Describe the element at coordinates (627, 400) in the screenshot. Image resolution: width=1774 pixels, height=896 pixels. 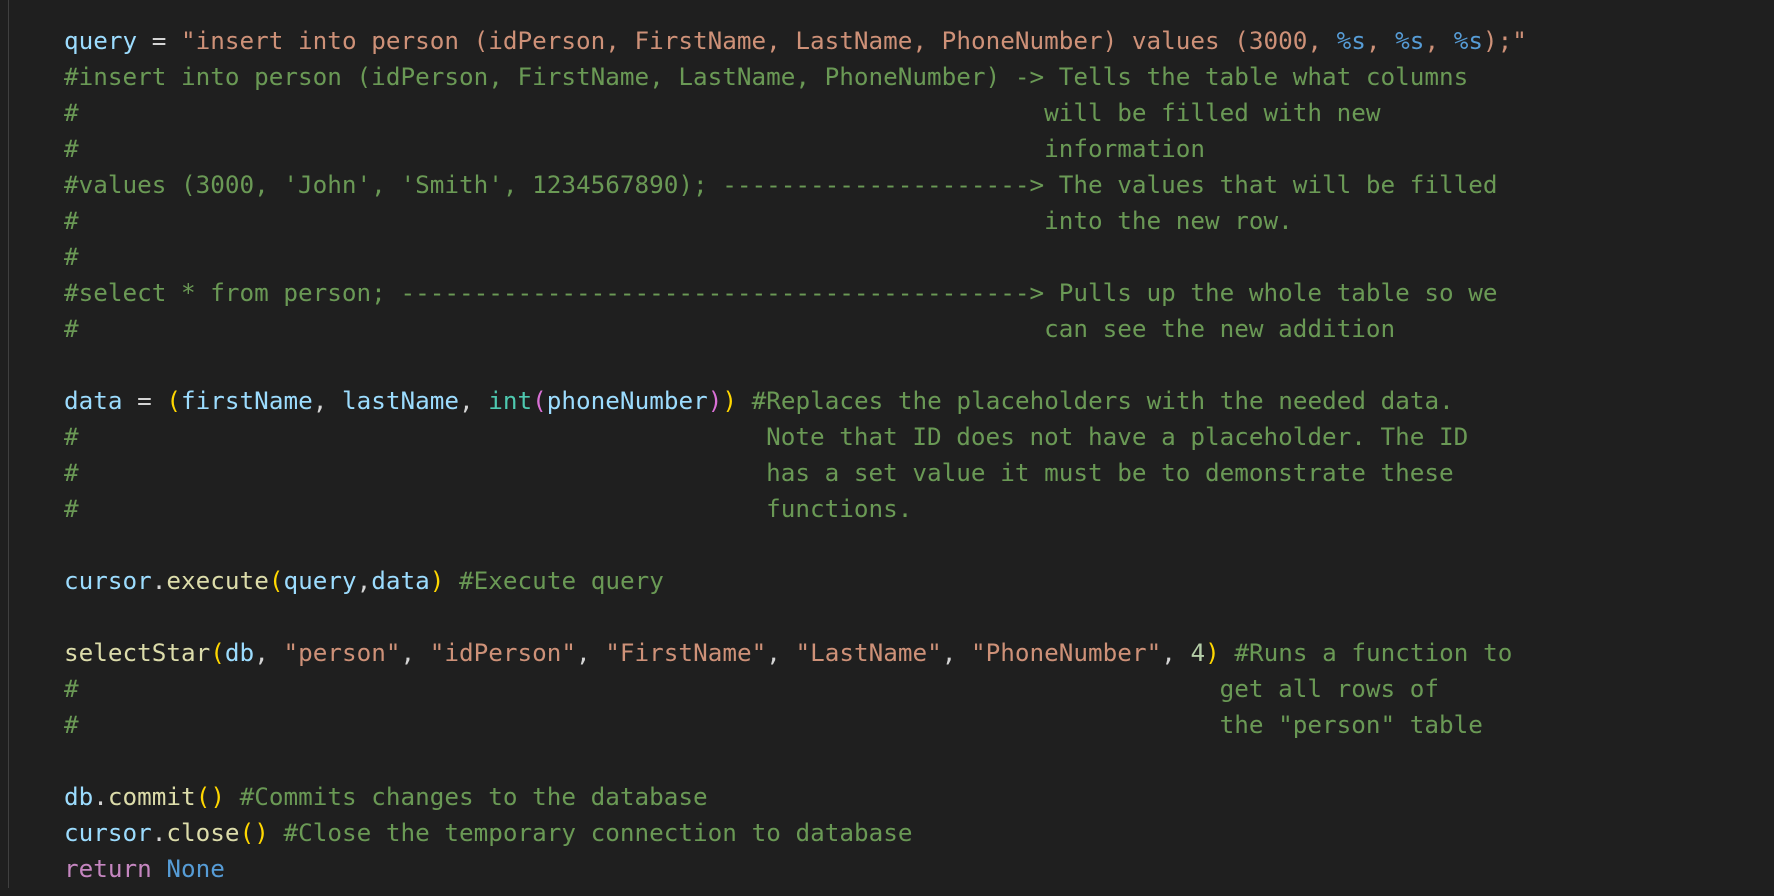
I see `variable-token: phoneNumber` at that location.